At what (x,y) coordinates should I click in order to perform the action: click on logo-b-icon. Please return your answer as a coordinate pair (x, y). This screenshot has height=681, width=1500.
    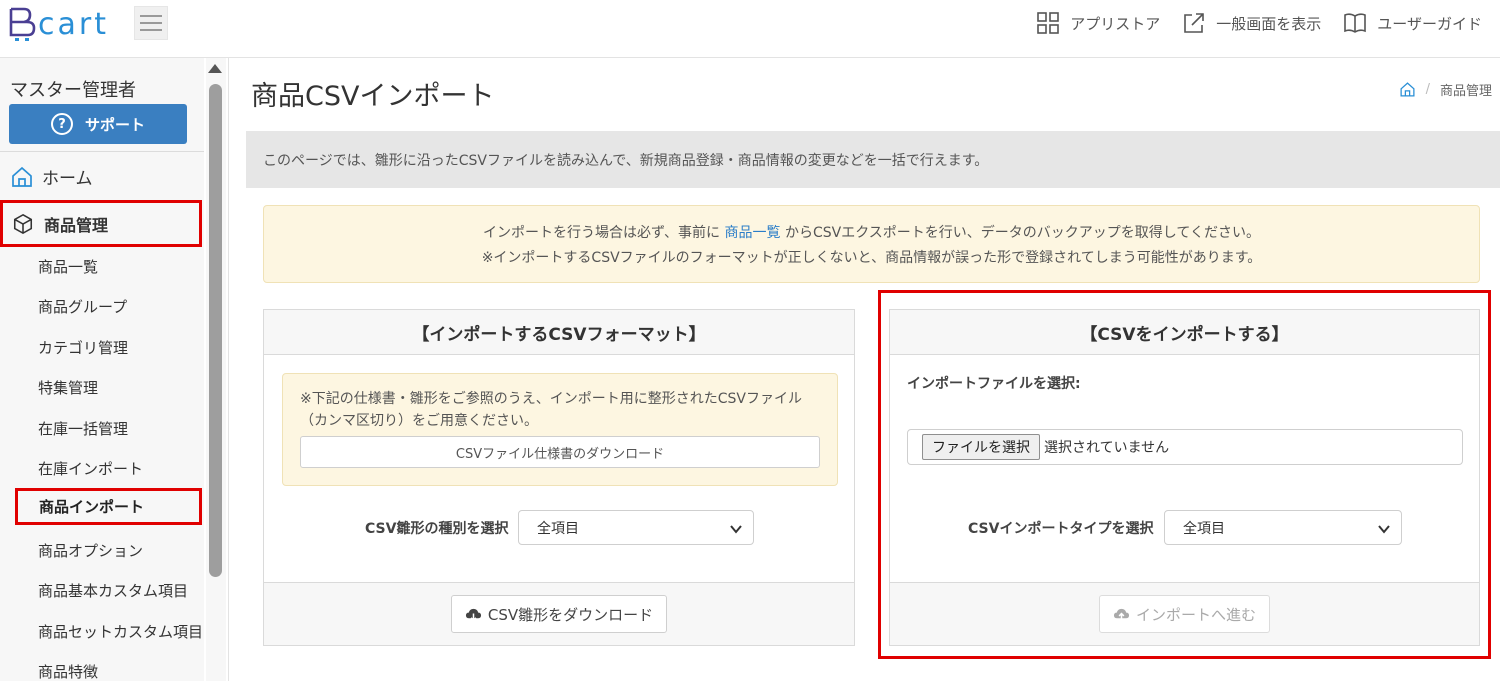
    Looking at the image, I should click on (22, 24).